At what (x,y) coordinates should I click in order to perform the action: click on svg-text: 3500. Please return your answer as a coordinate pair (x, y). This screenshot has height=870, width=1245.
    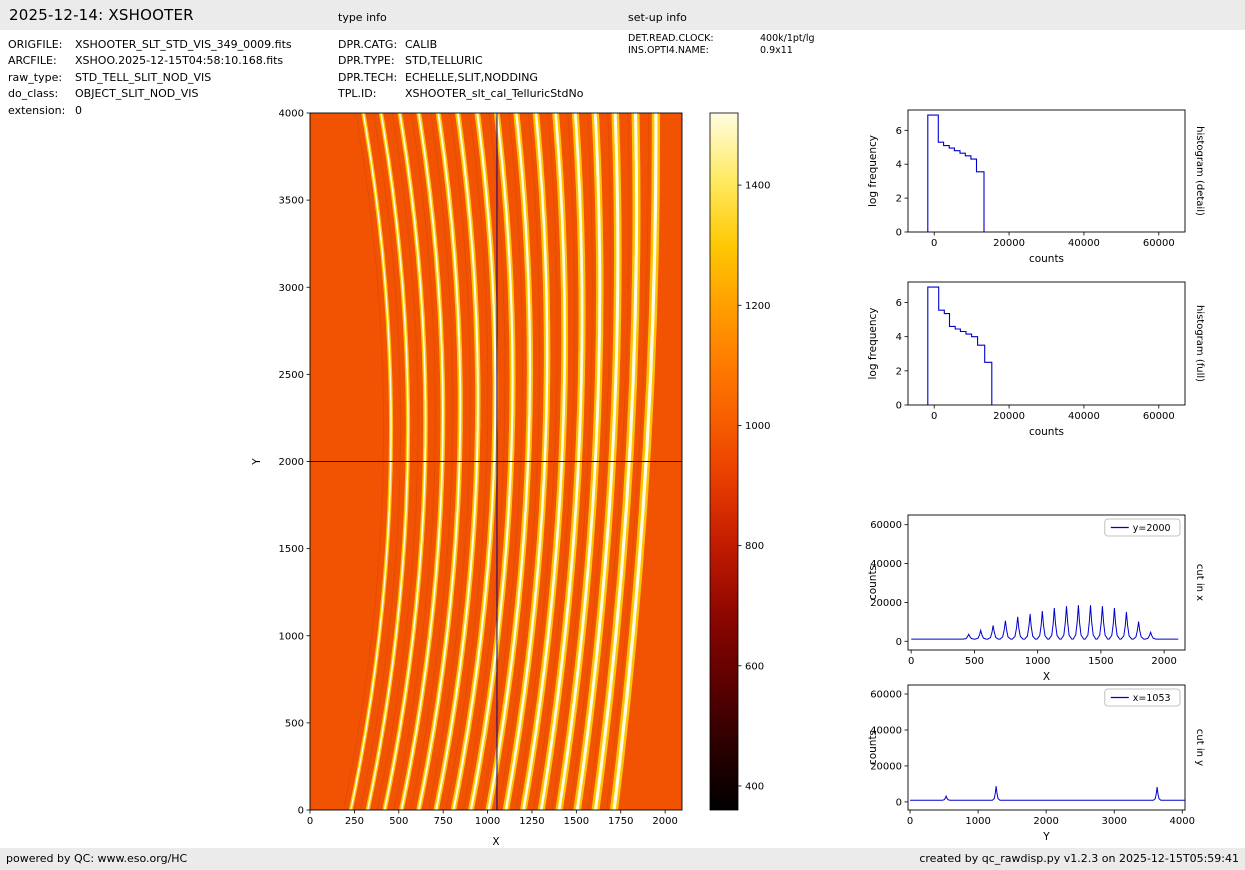
    Looking at the image, I should click on (291, 201).